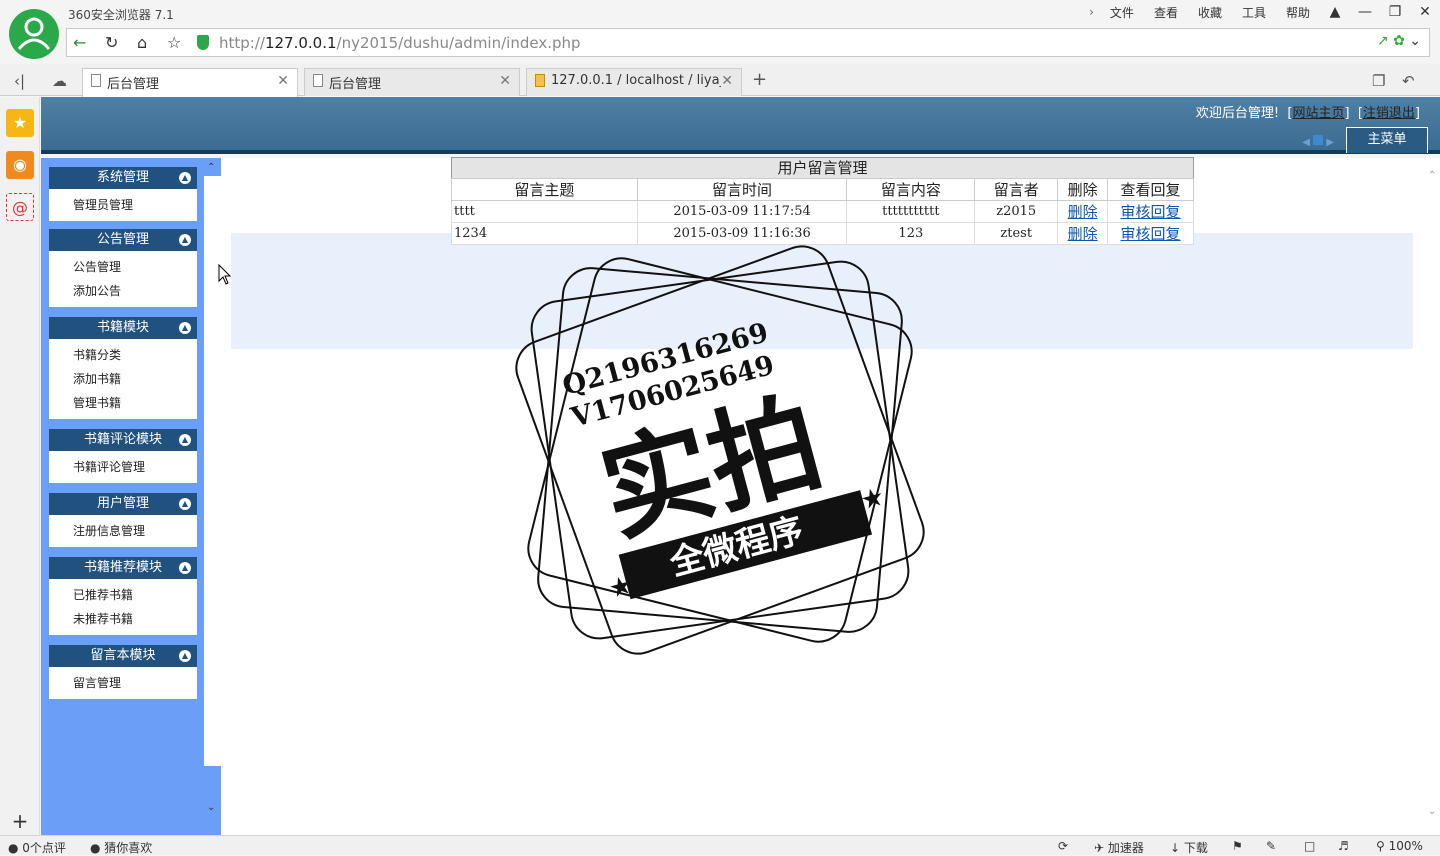  I want to click on sidebar-group-users: 用户管理 ▲ 注册信息管理, so click(123, 520).